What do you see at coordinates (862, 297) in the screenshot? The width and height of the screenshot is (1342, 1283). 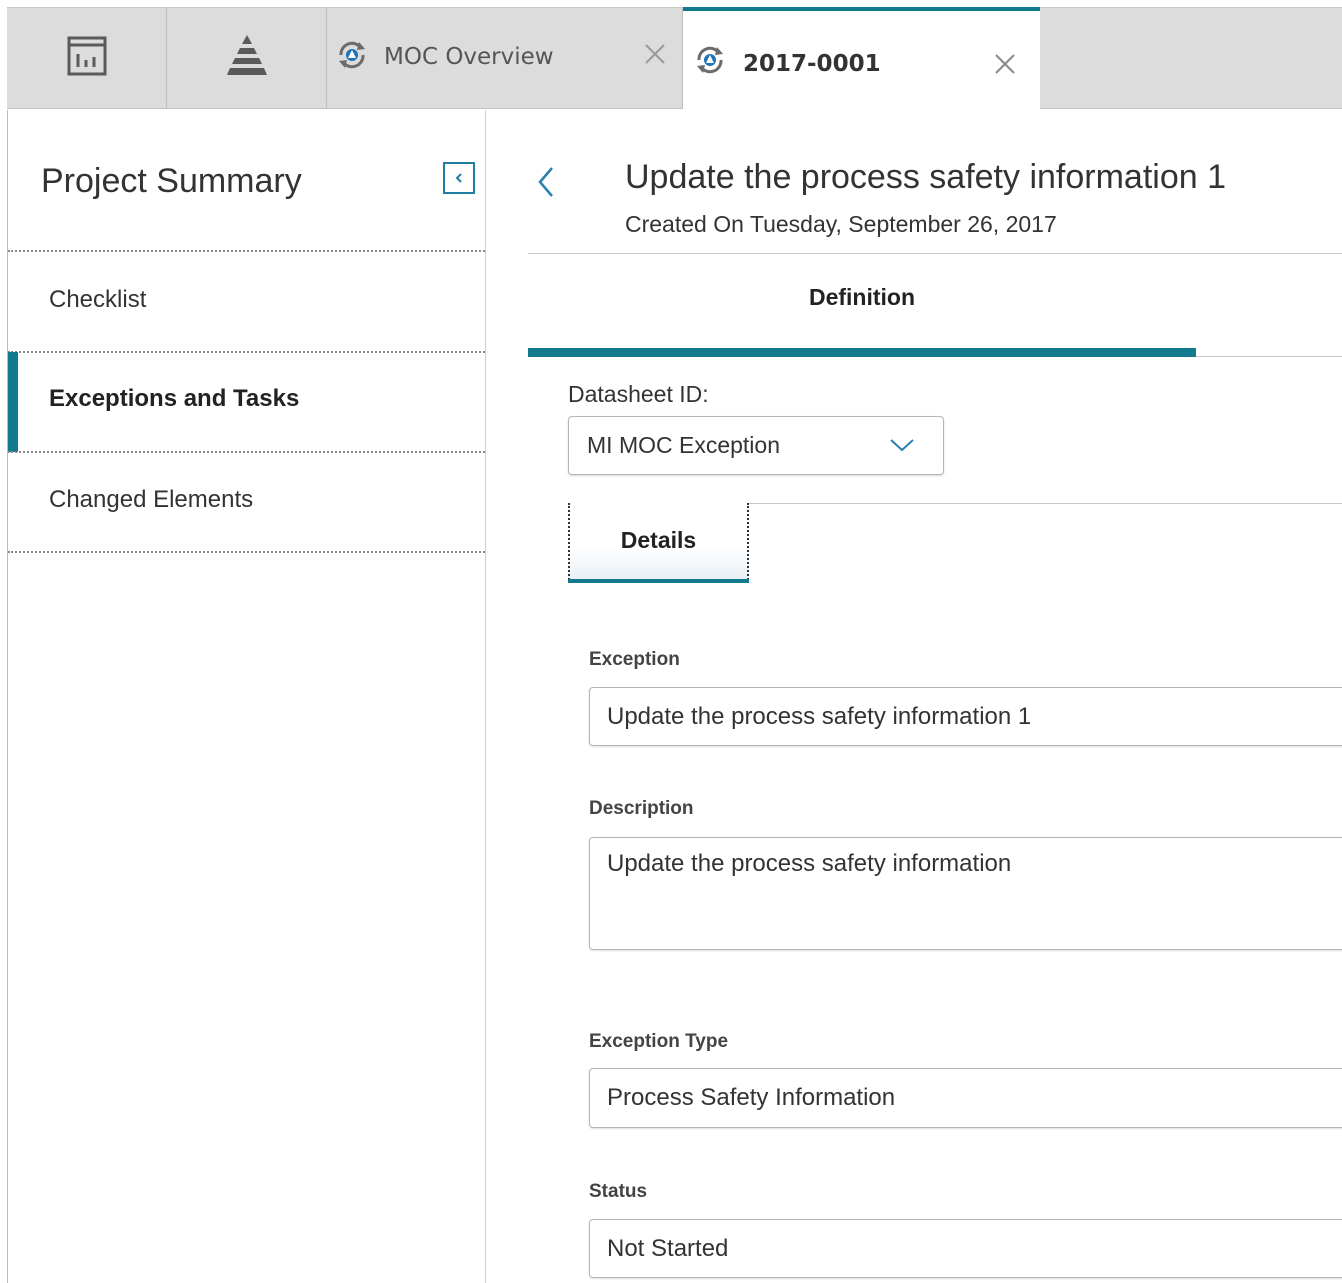 I see `tab-definition: Definition` at bounding box center [862, 297].